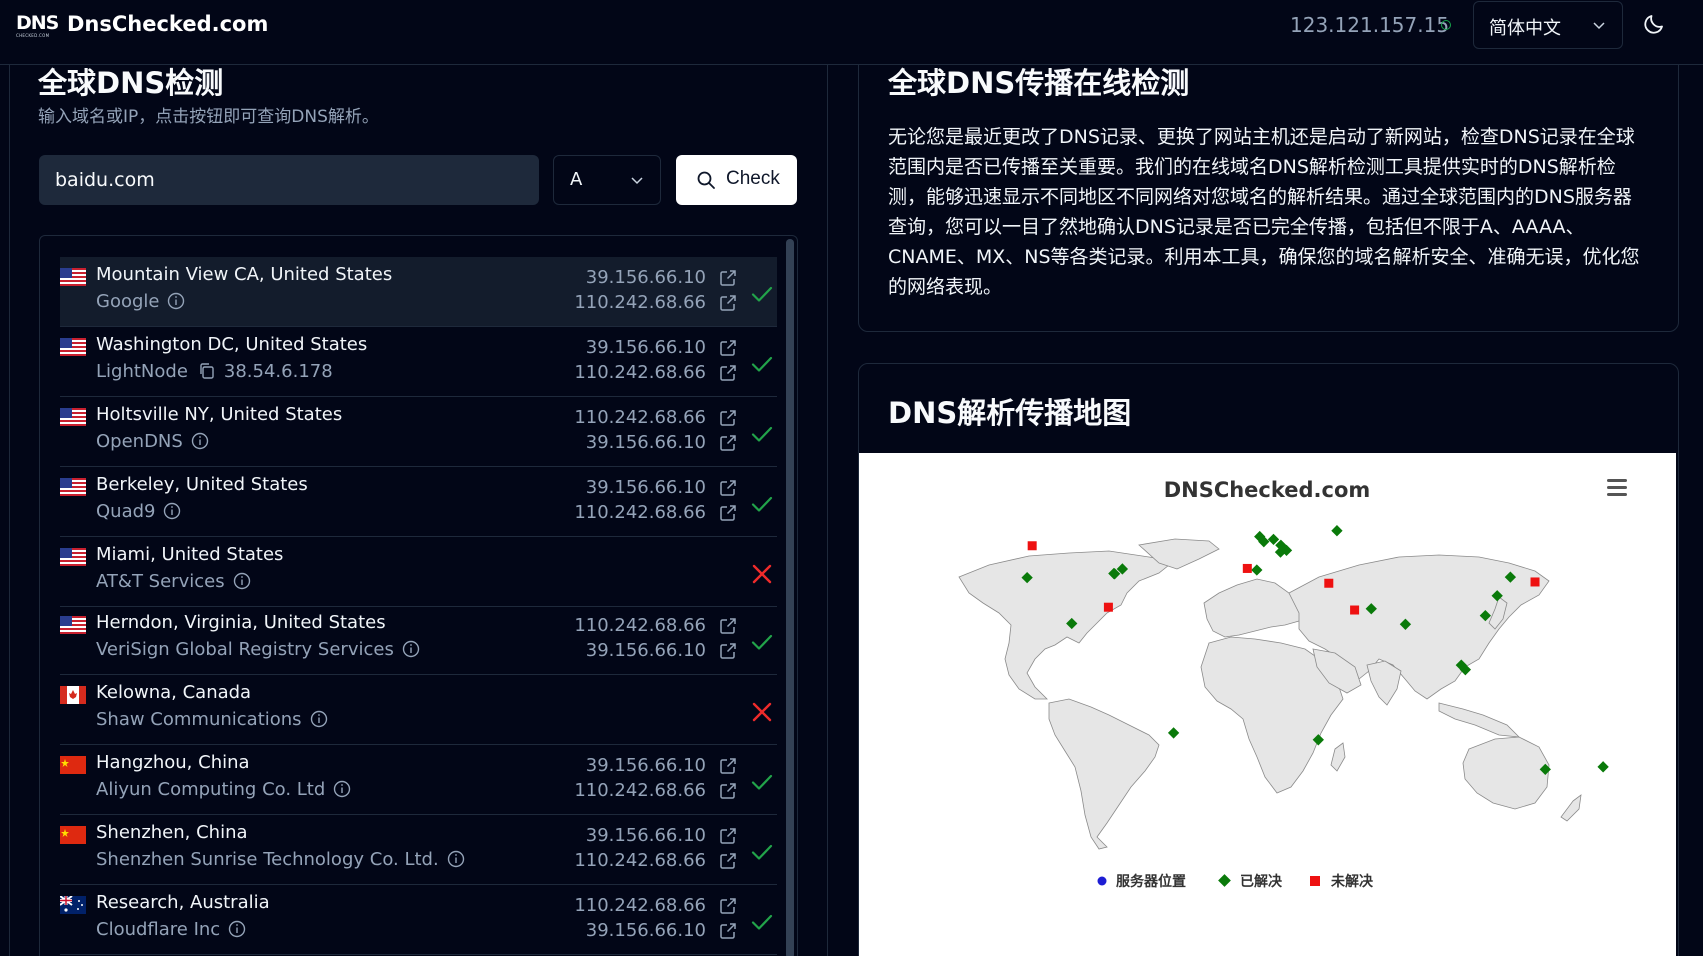 The height and width of the screenshot is (956, 1703). I want to click on dns-logo: DNS CHECKED.COM, so click(37, 25).